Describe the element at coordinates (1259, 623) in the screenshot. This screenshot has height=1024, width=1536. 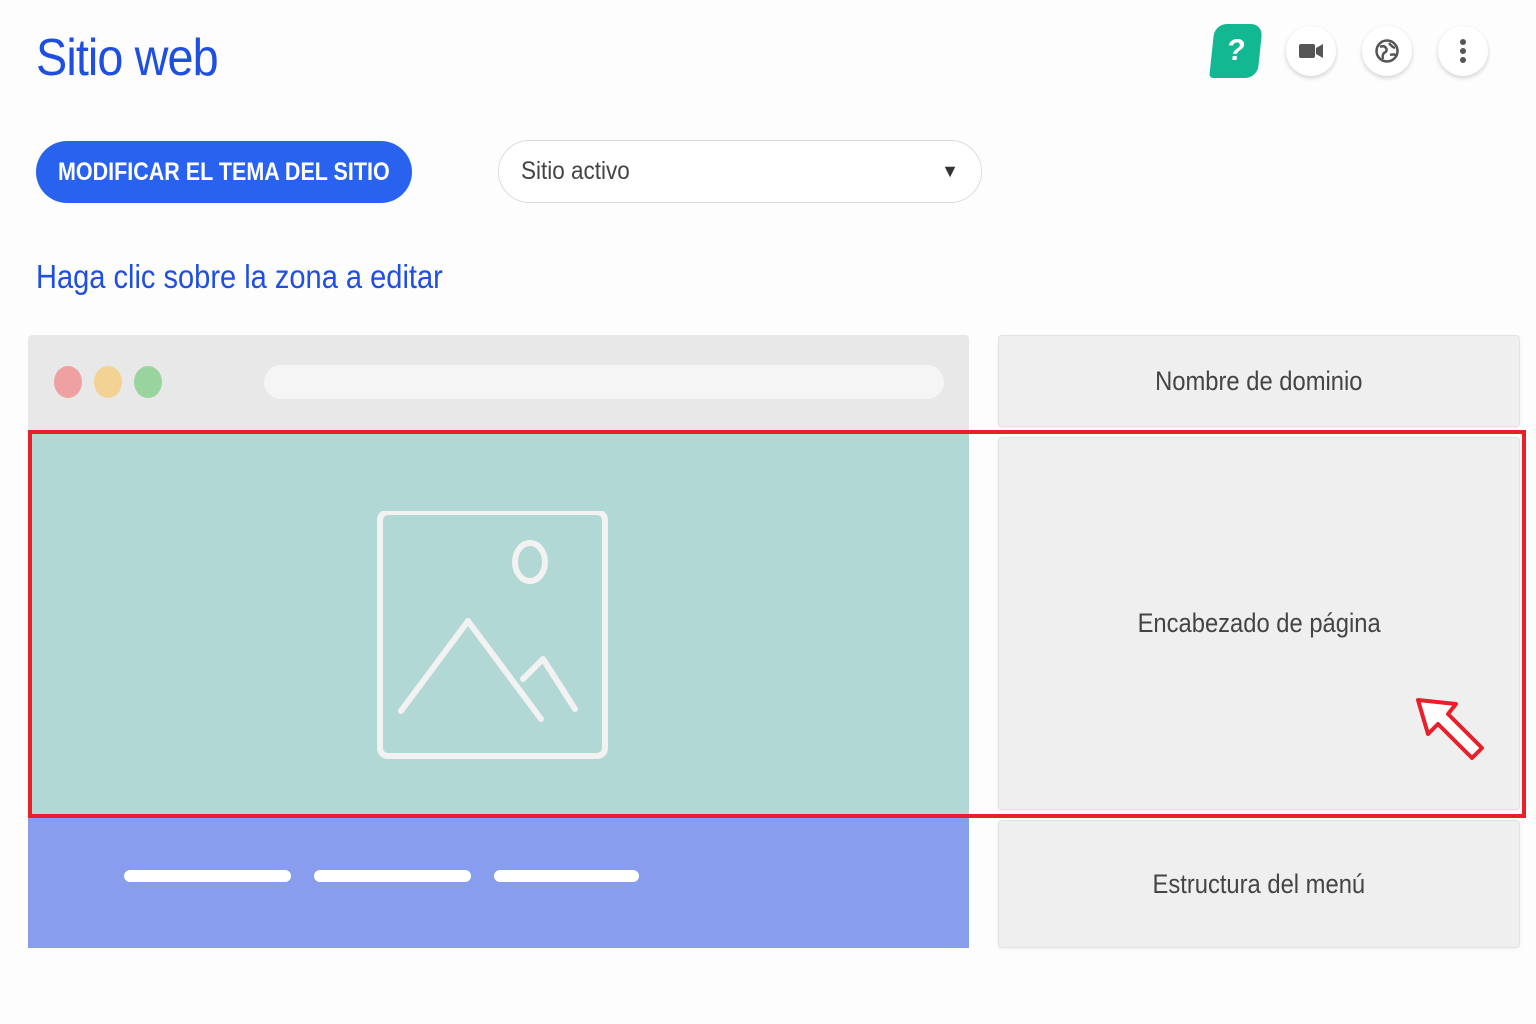
I see `page-header-label: Encabezado de página` at that location.